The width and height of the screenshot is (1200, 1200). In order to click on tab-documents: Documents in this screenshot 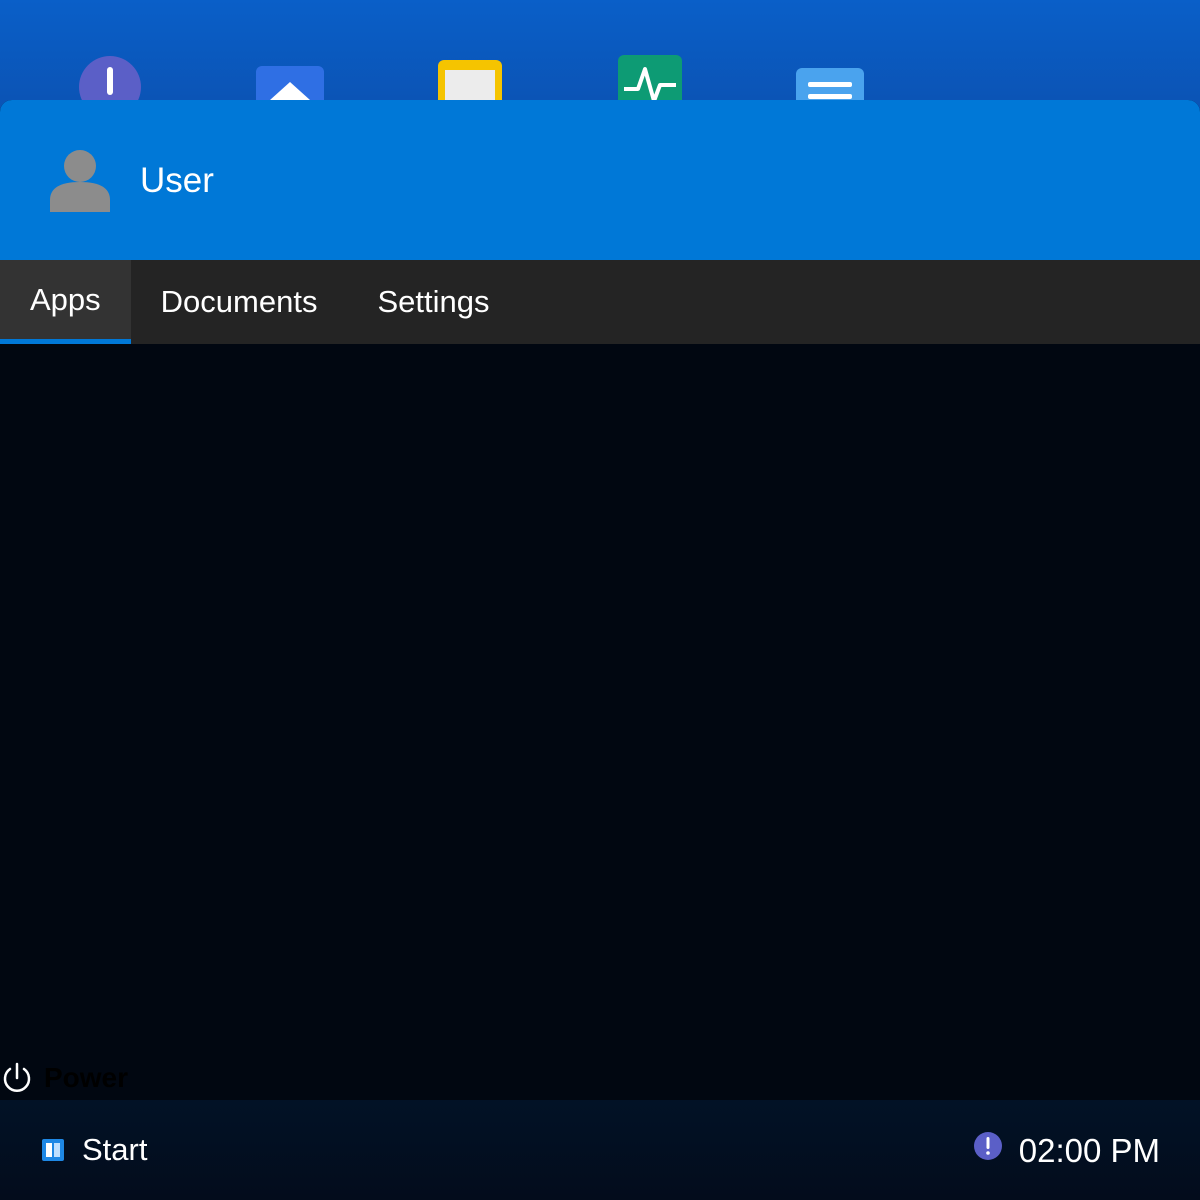, I will do `click(239, 302)`.